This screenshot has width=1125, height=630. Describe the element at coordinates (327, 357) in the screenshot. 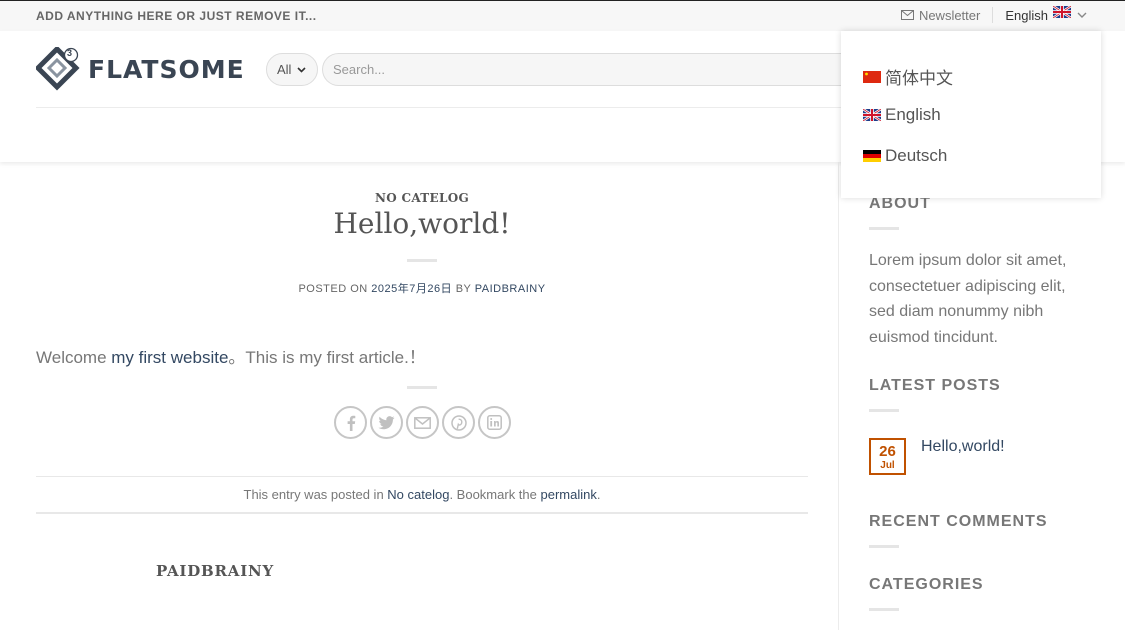

I see `content-text: 。This is my first article.！` at that location.